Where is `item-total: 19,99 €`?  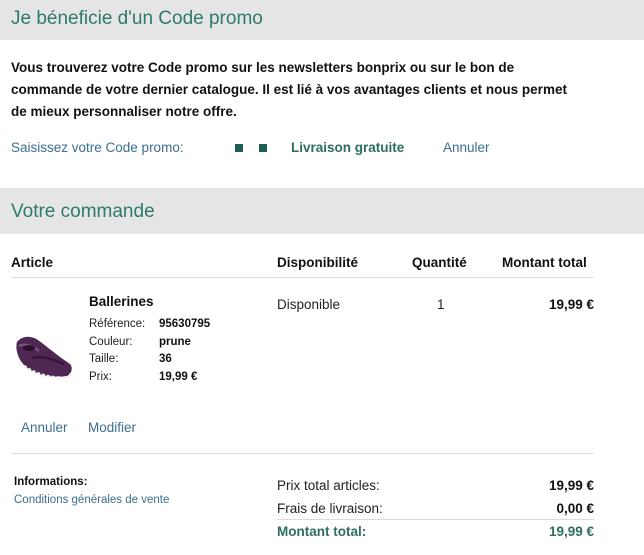 item-total: 19,99 € is located at coordinates (571, 304).